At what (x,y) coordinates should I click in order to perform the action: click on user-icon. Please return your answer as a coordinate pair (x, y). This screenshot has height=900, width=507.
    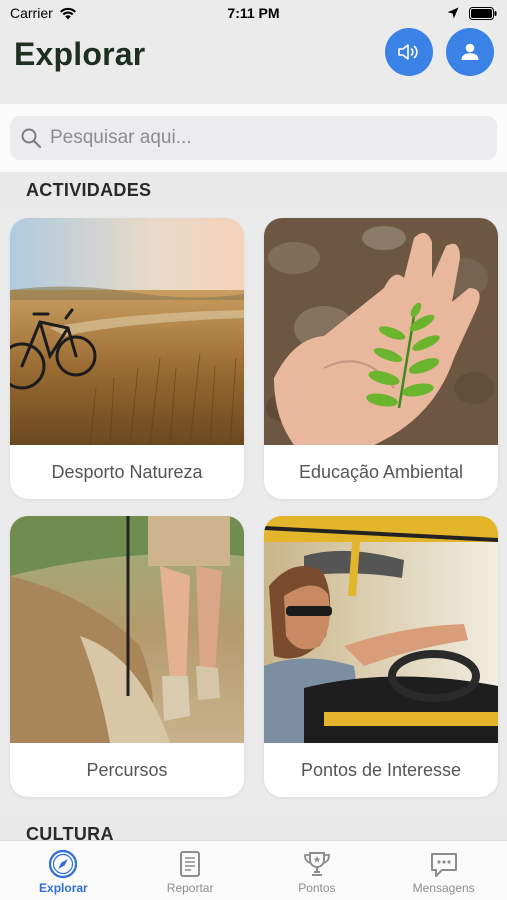
    Looking at the image, I should click on (470, 51).